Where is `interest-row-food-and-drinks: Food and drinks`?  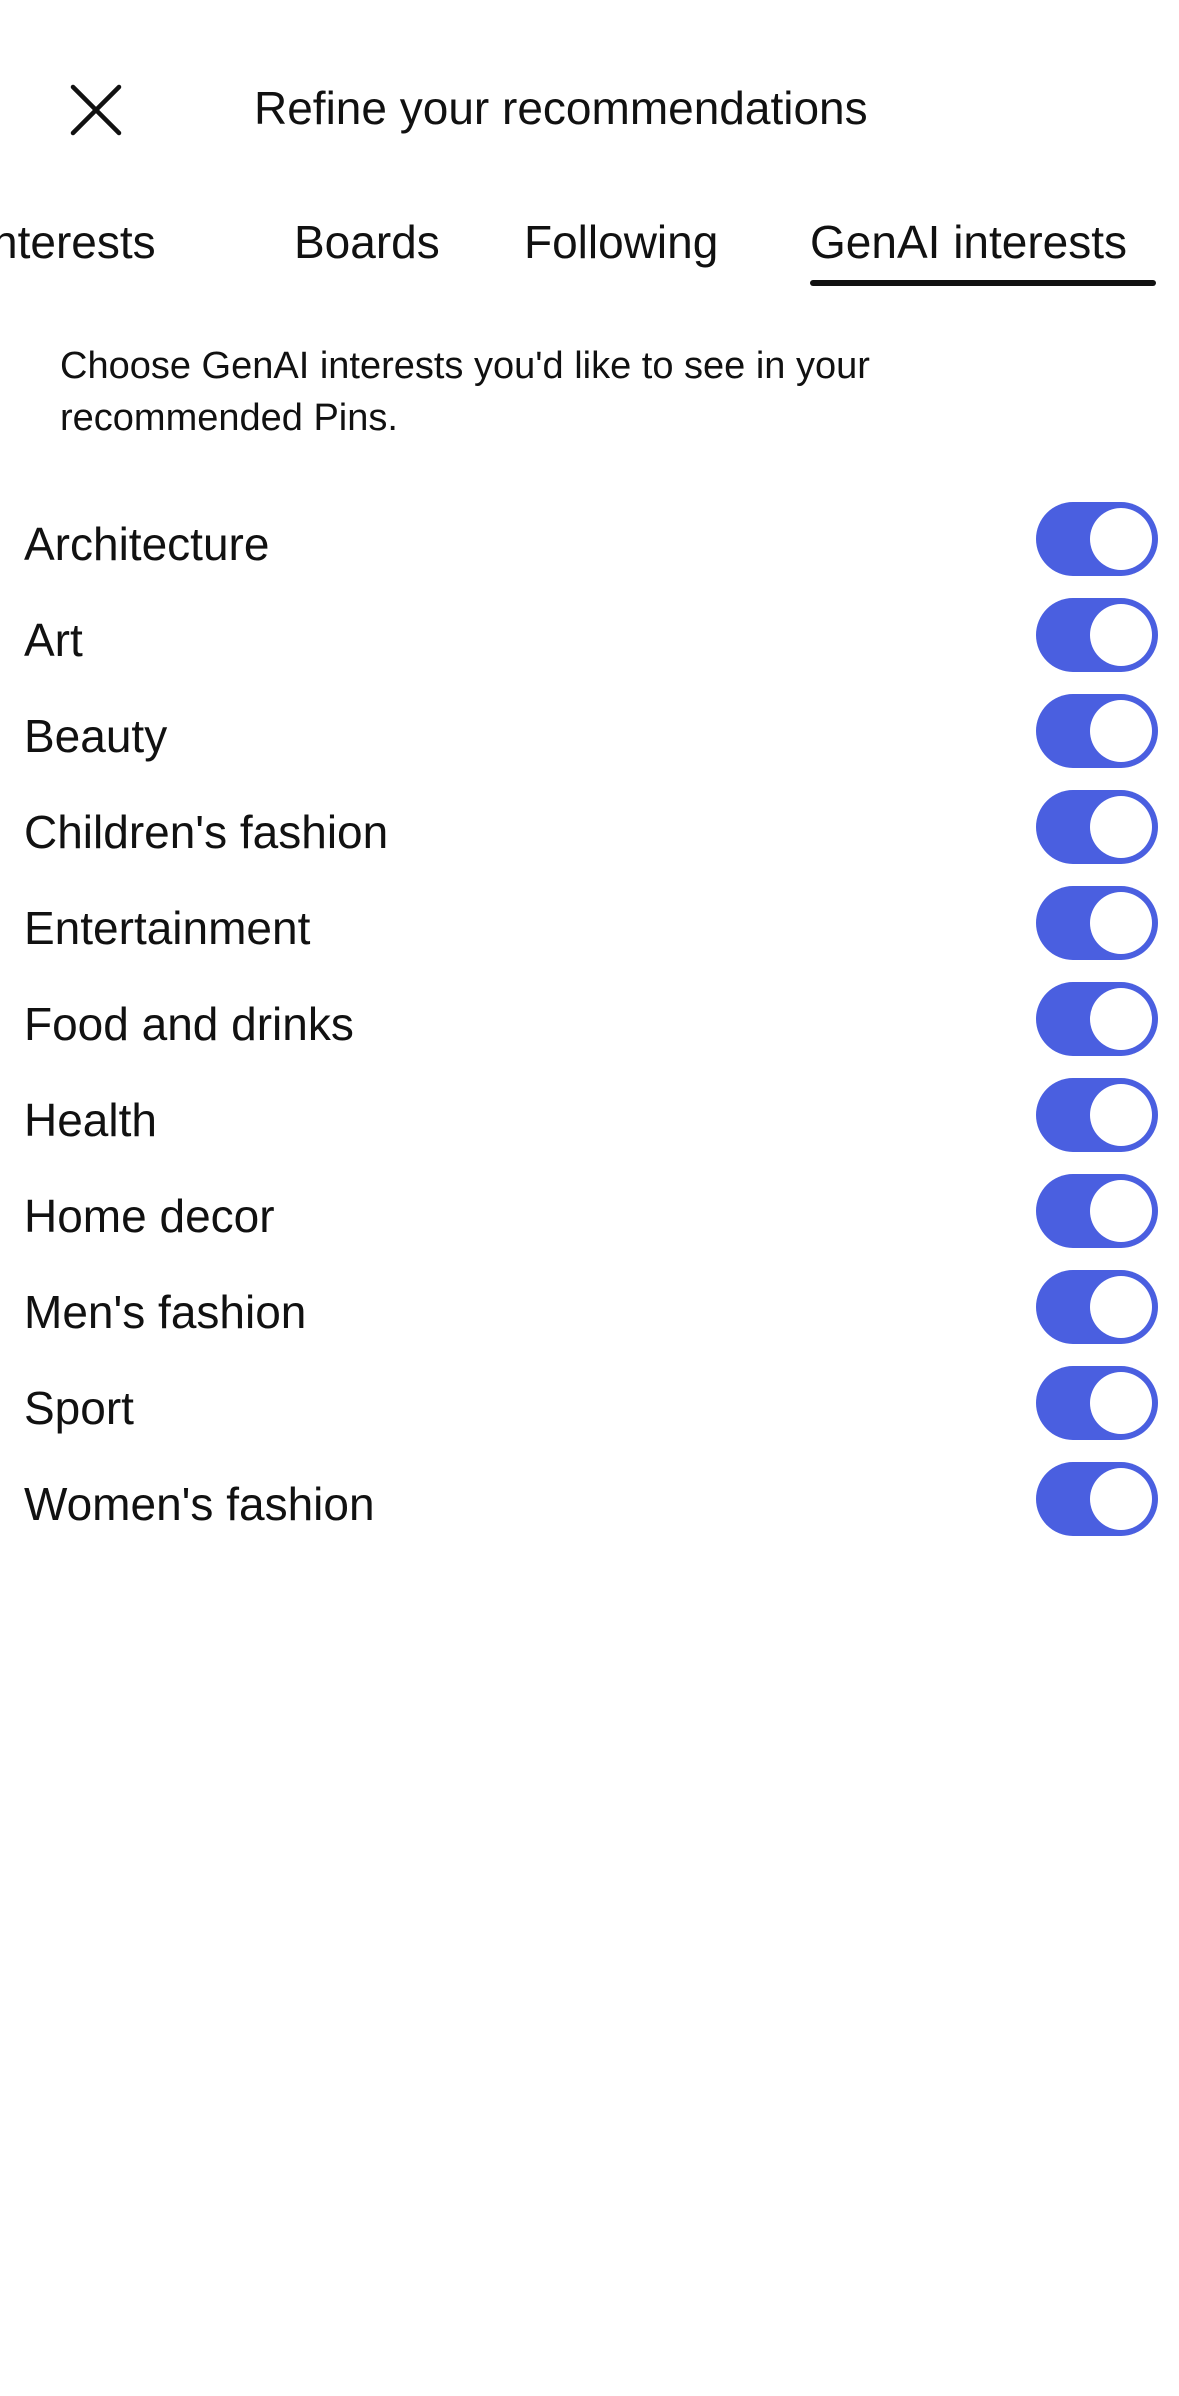 interest-row-food-and-drinks: Food and drinks is located at coordinates (589, 1028).